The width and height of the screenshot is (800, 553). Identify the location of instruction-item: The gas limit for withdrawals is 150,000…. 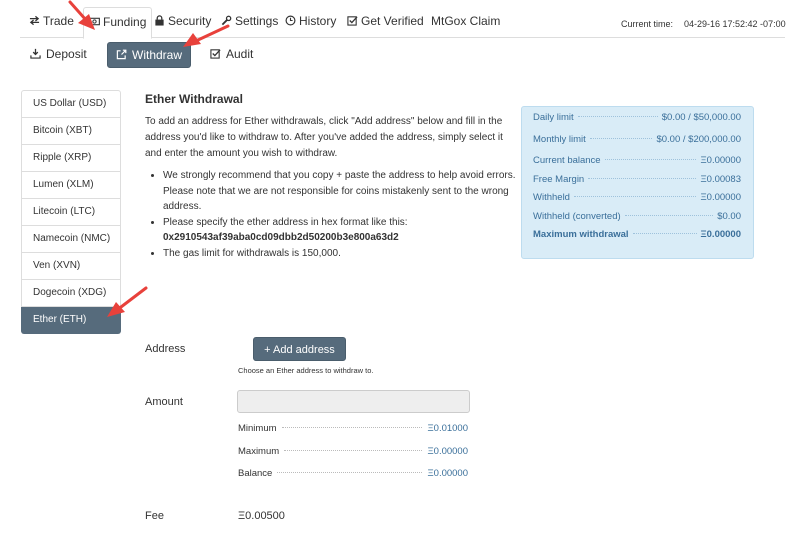
(343, 254).